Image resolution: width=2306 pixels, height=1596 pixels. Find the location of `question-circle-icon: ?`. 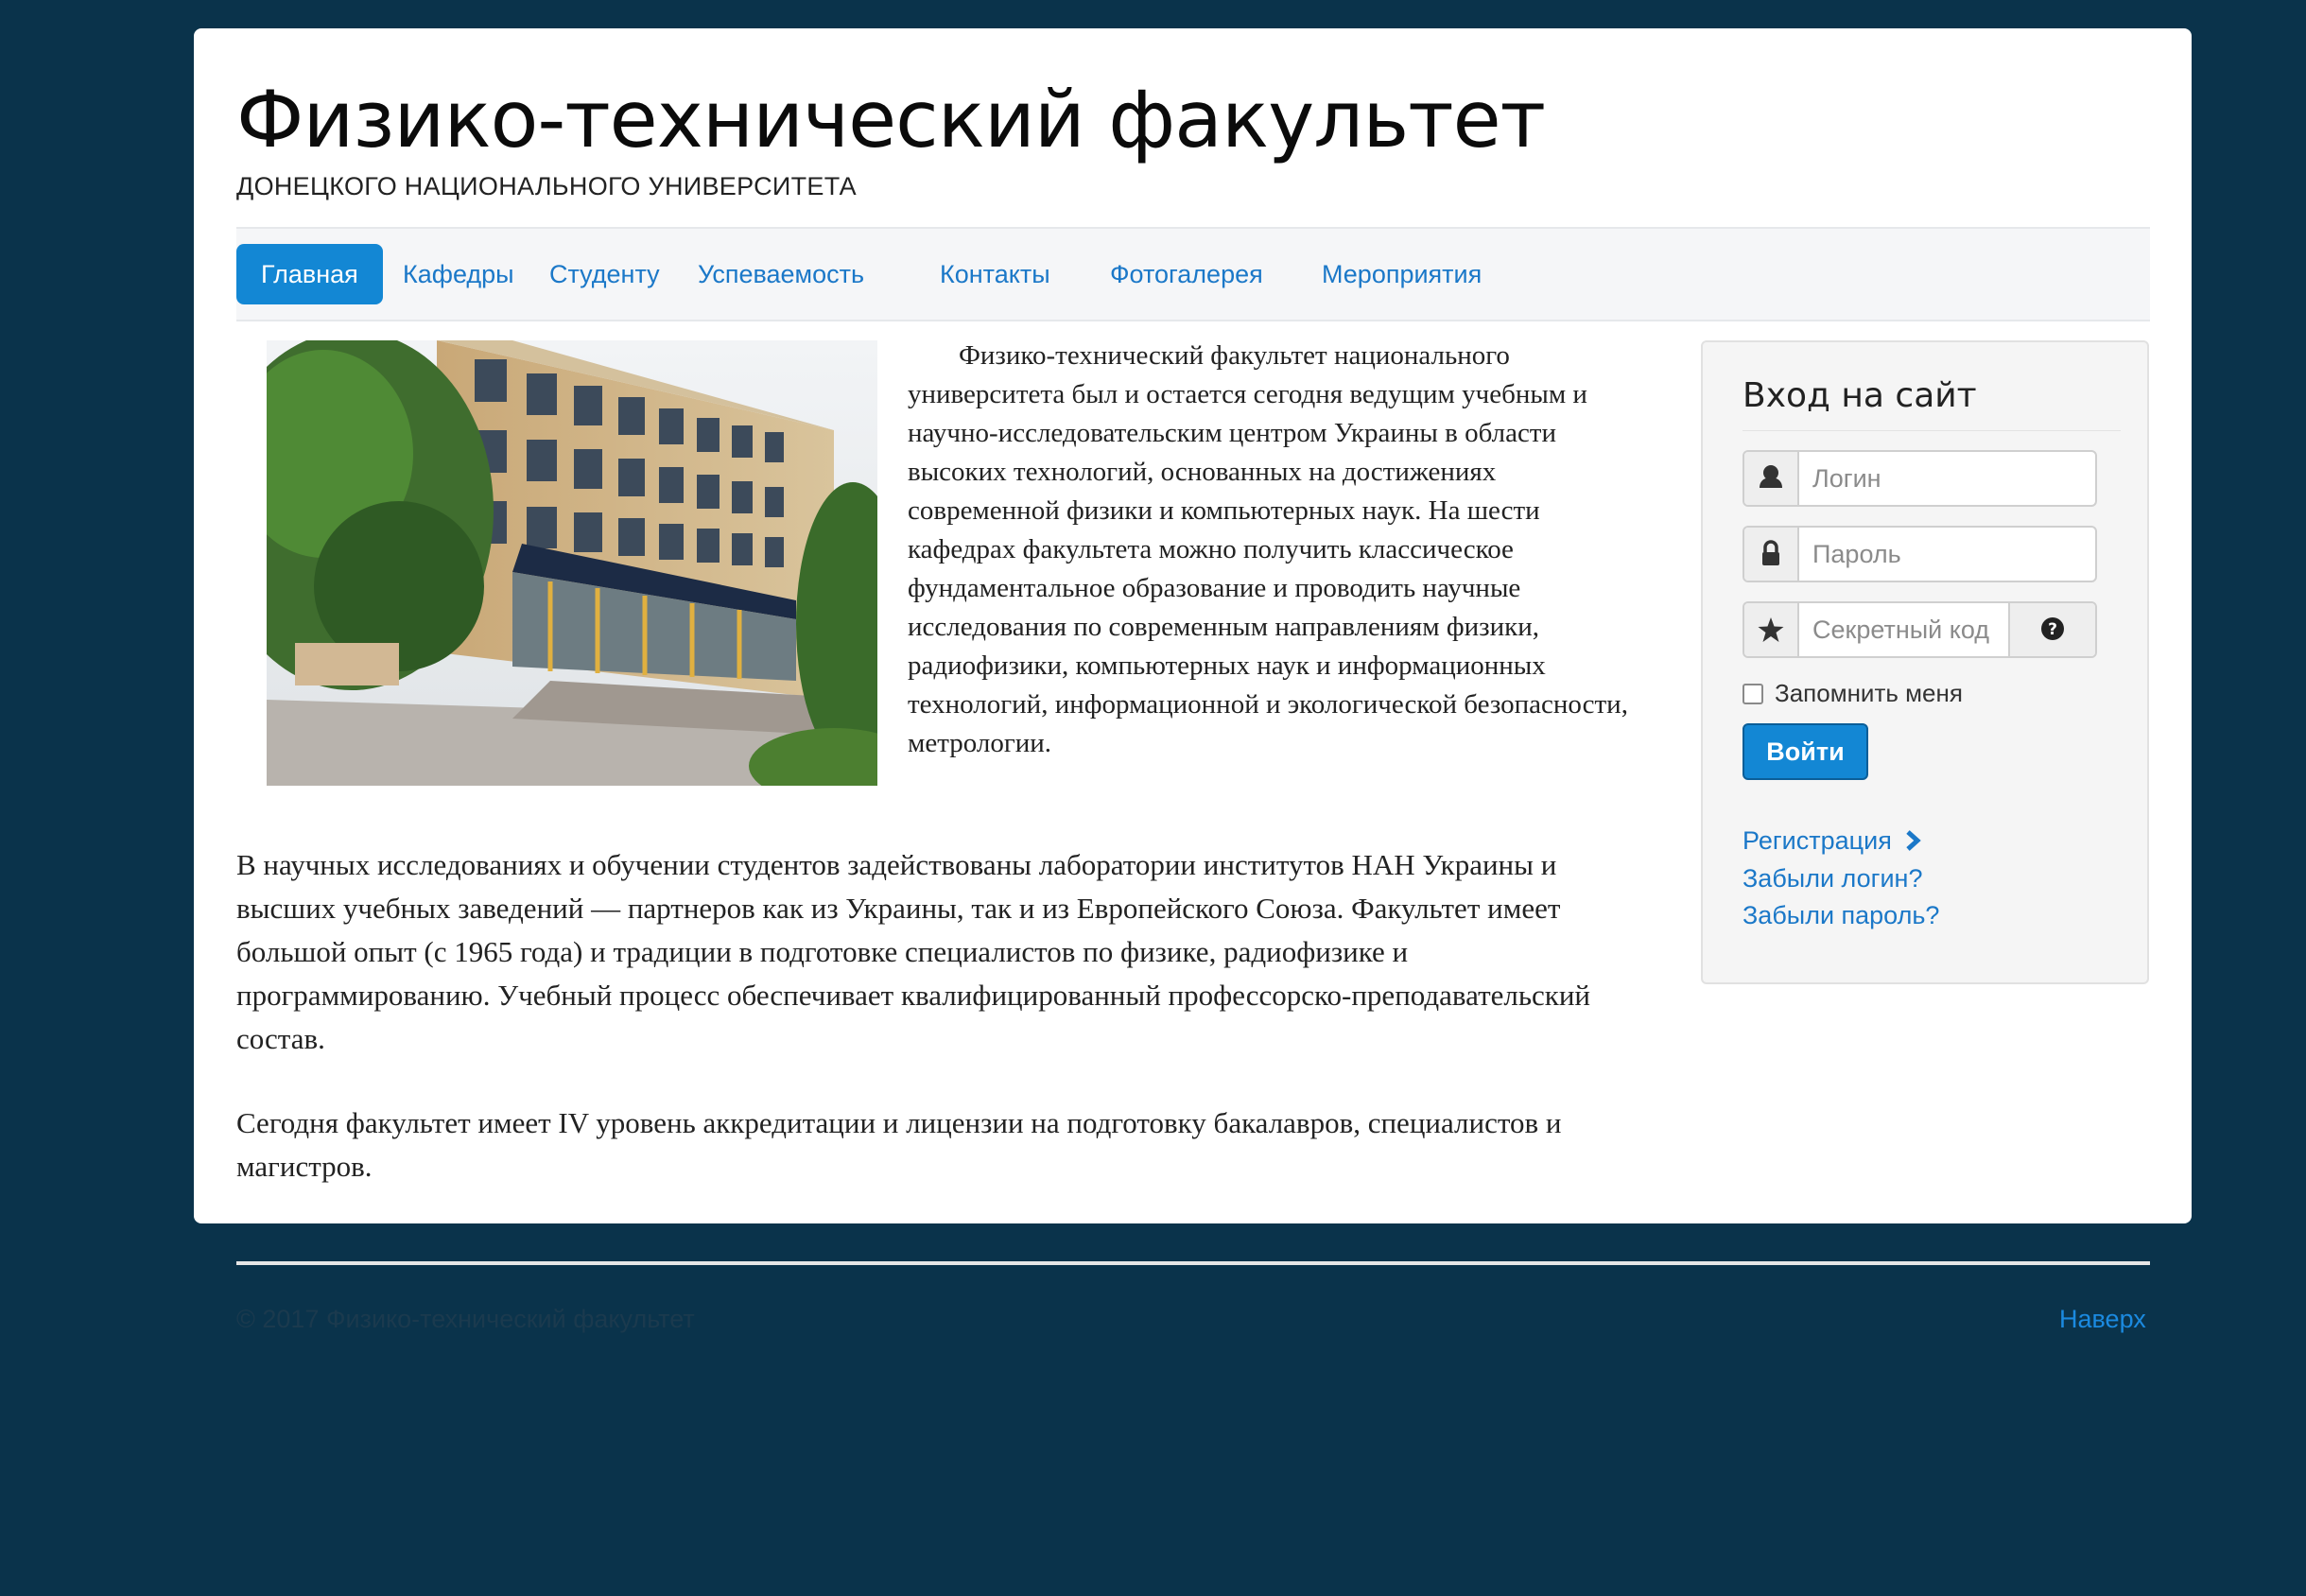

question-circle-icon: ? is located at coordinates (2052, 629).